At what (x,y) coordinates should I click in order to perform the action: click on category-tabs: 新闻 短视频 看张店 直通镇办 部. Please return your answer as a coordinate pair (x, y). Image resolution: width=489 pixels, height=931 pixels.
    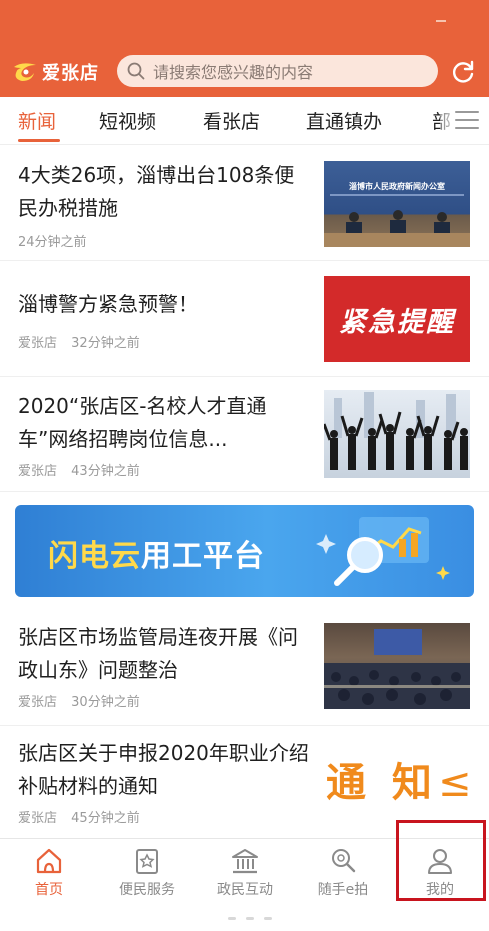
    Looking at the image, I should click on (244, 121).